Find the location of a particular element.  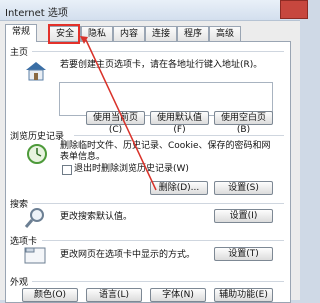

security-tab-highlight is located at coordinates (64, 34).